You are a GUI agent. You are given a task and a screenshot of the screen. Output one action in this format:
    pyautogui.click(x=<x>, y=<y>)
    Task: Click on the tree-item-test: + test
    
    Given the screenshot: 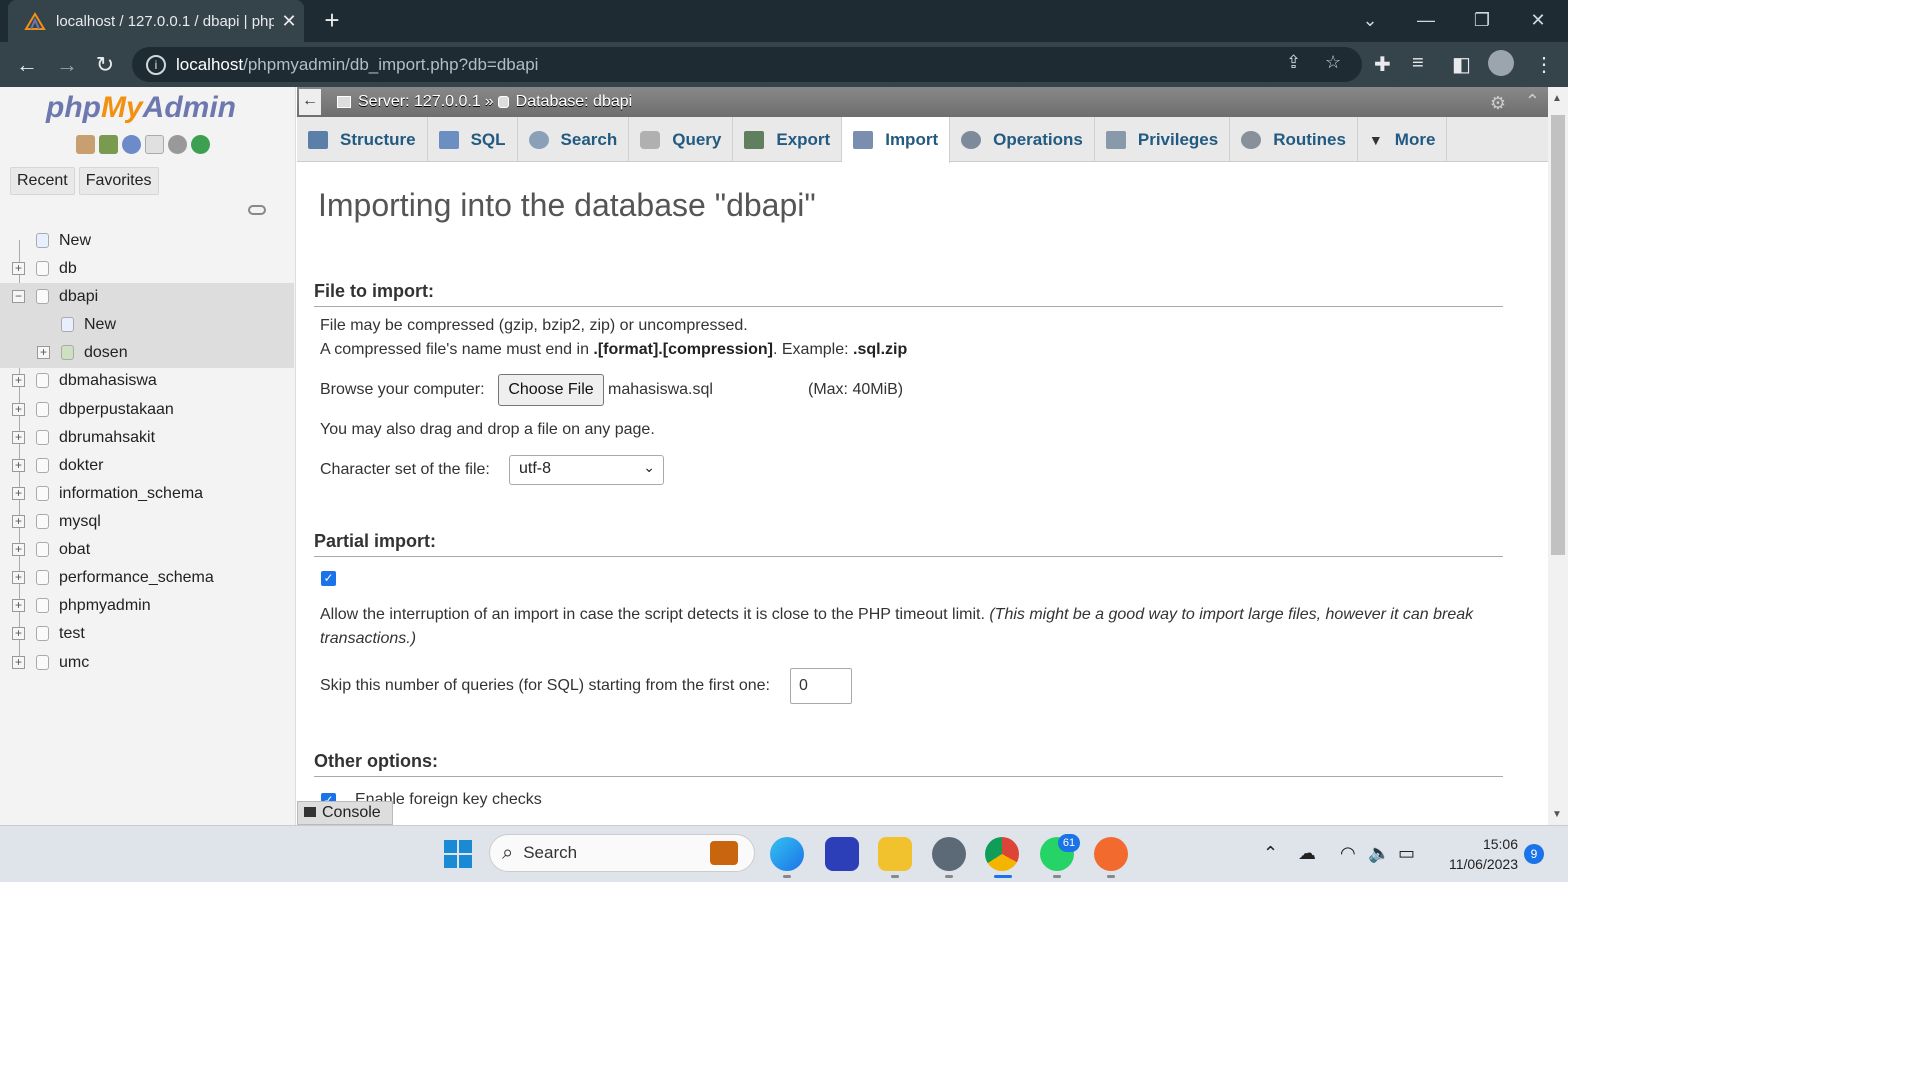 What is the action you would take?
    pyautogui.click(x=147, y=634)
    